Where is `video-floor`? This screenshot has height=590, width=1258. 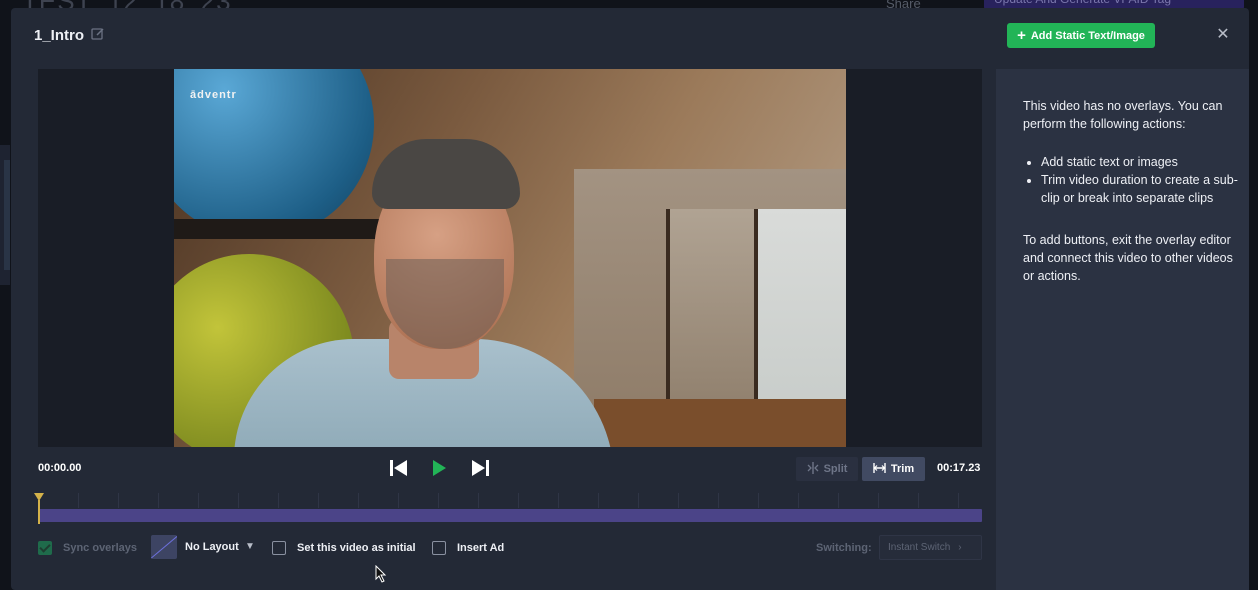
video-floor is located at coordinates (720, 423).